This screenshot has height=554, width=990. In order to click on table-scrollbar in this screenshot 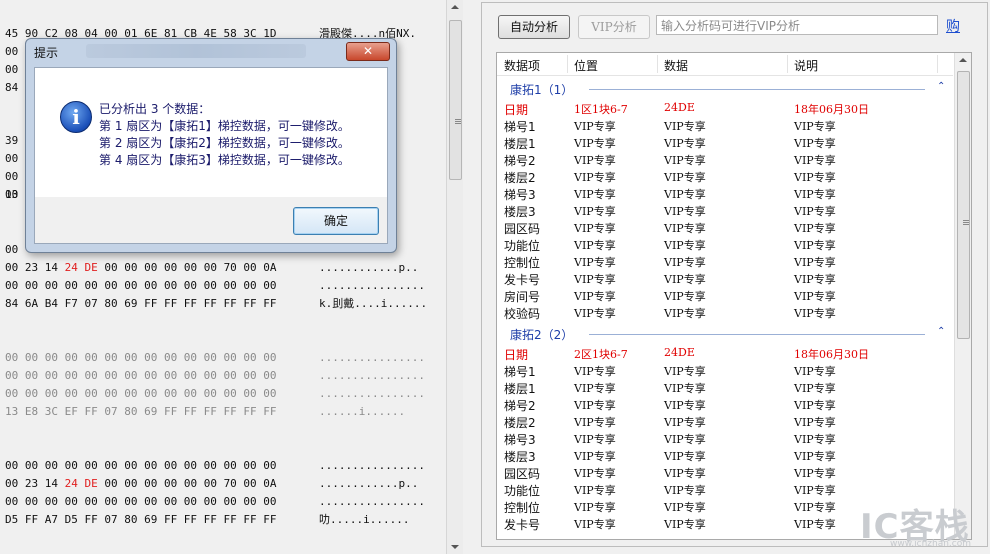, I will do `click(962, 296)`.